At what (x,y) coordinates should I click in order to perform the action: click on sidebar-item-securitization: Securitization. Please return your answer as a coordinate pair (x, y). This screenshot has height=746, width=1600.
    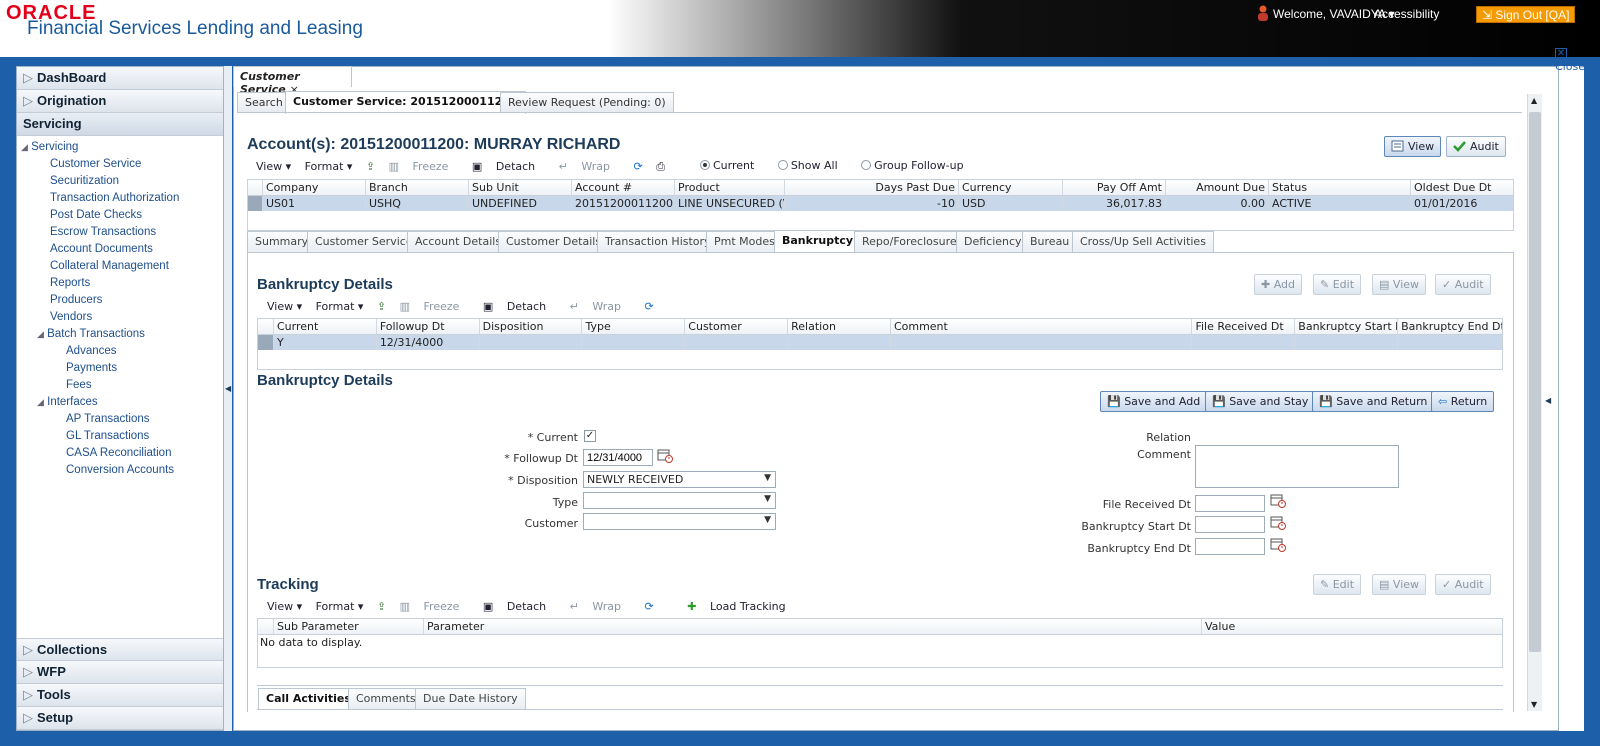
    Looking at the image, I should click on (122, 181).